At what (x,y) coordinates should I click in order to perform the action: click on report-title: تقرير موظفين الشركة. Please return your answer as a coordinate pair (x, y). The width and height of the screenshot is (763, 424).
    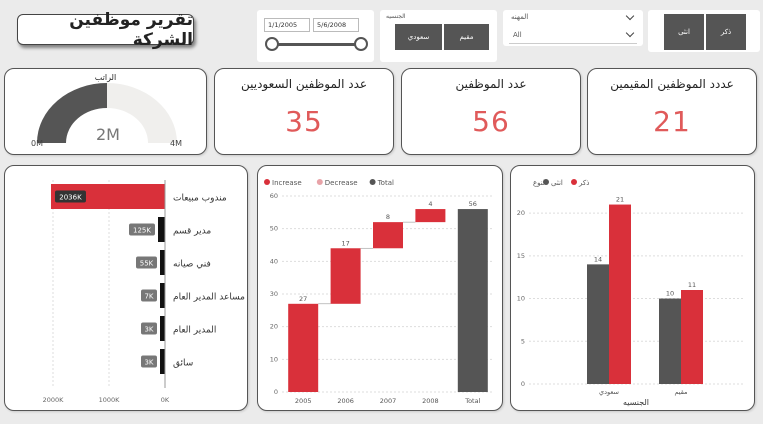
    Looking at the image, I should click on (105, 30).